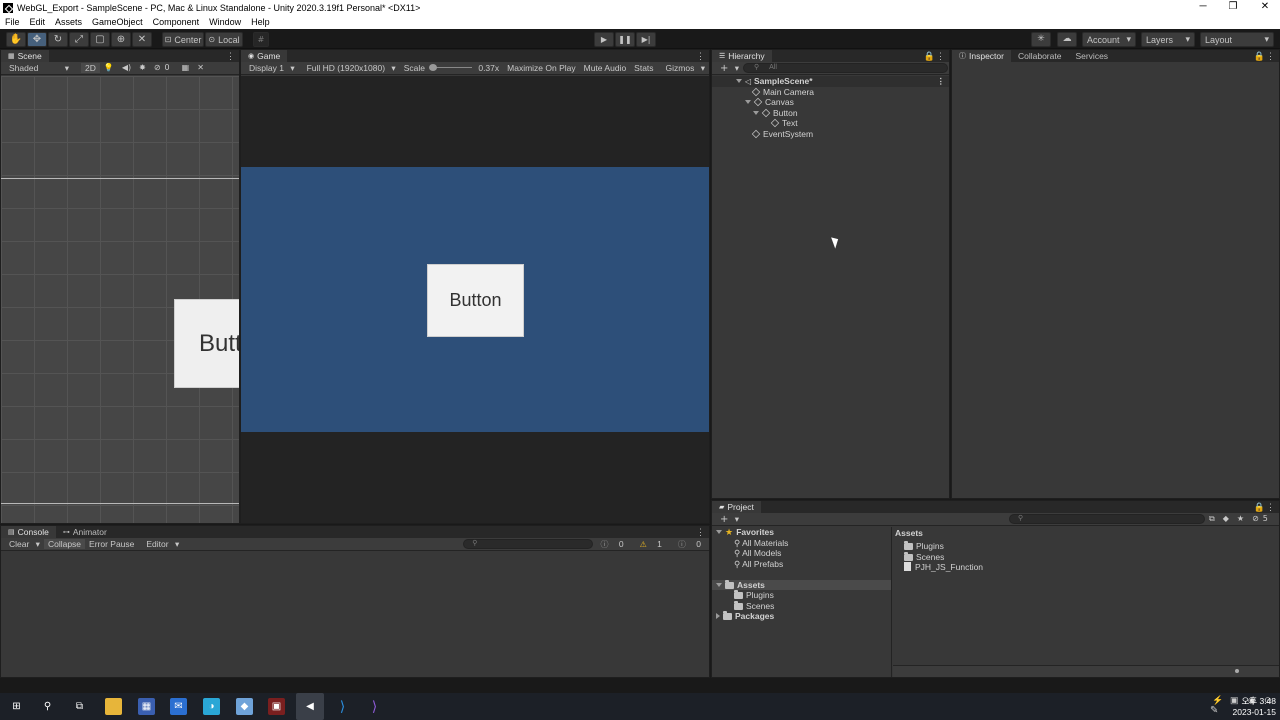  What do you see at coordinates (121, 39) in the screenshot?
I see `transform-tool-button: ⊕` at bounding box center [121, 39].